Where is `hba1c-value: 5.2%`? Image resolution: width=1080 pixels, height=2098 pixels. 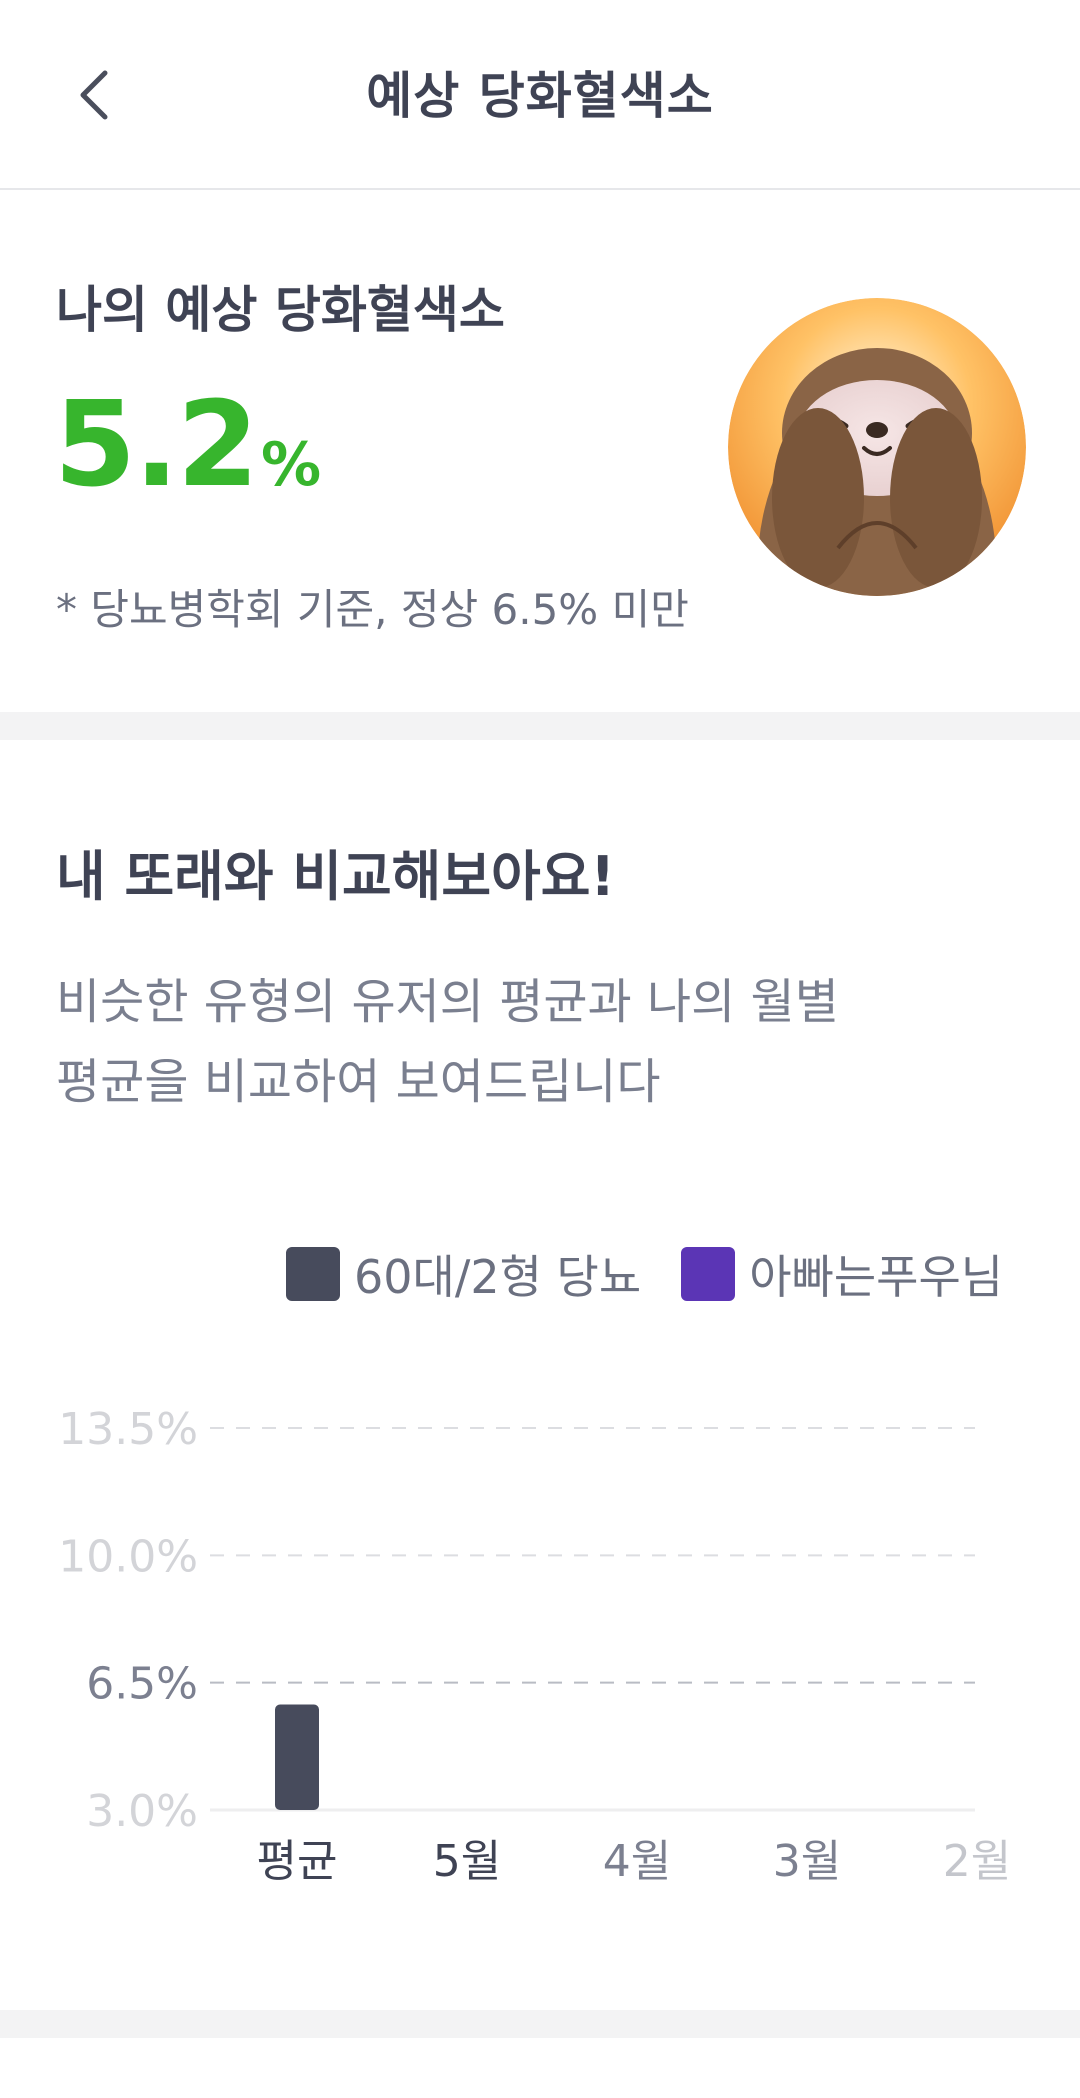 hba1c-value: 5.2% is located at coordinates (187, 444).